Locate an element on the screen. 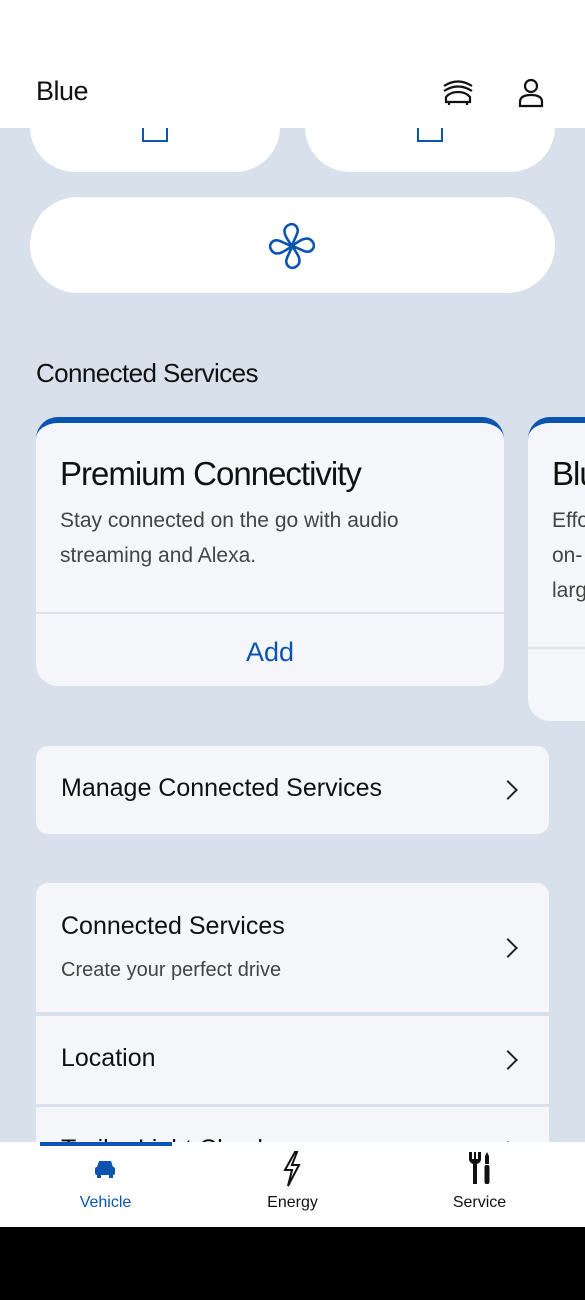  tab-energy: Energy is located at coordinates (292, 1184).